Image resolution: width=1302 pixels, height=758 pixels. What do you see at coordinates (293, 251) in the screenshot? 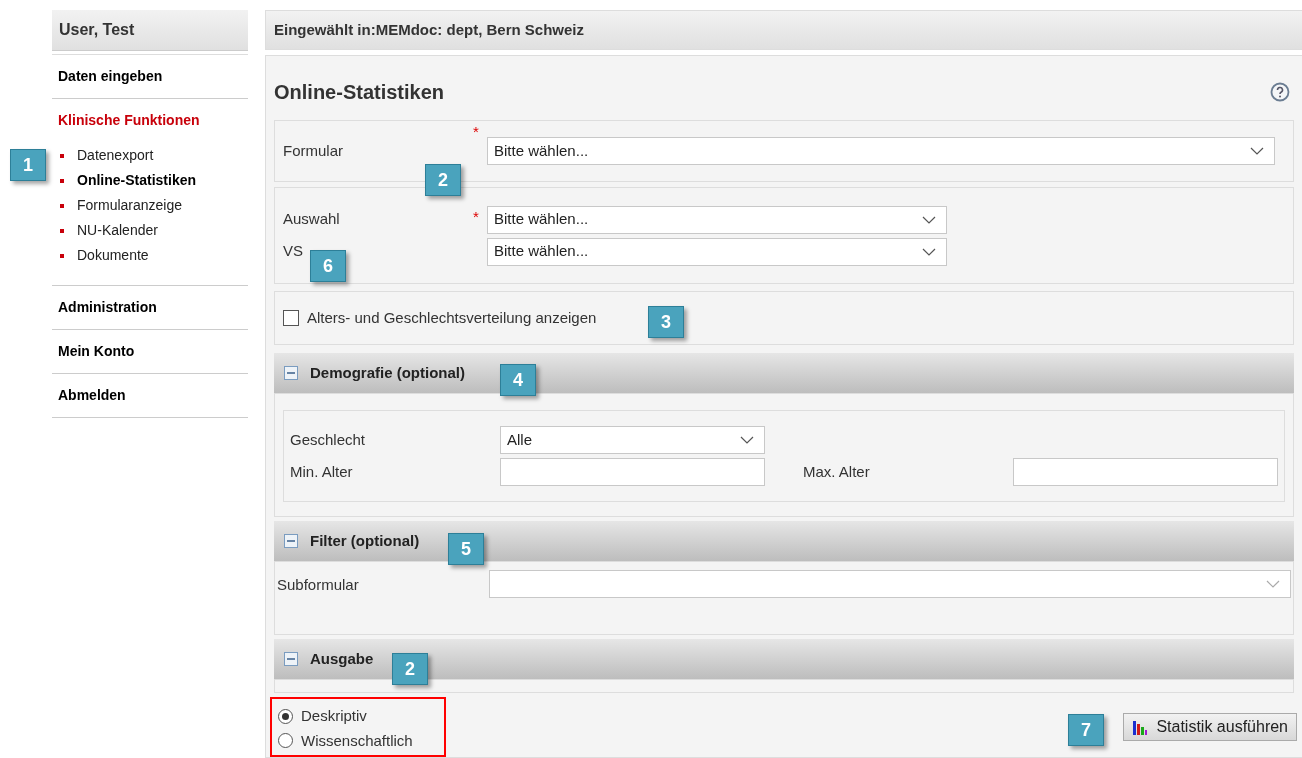
I see `field-label: VS` at bounding box center [293, 251].